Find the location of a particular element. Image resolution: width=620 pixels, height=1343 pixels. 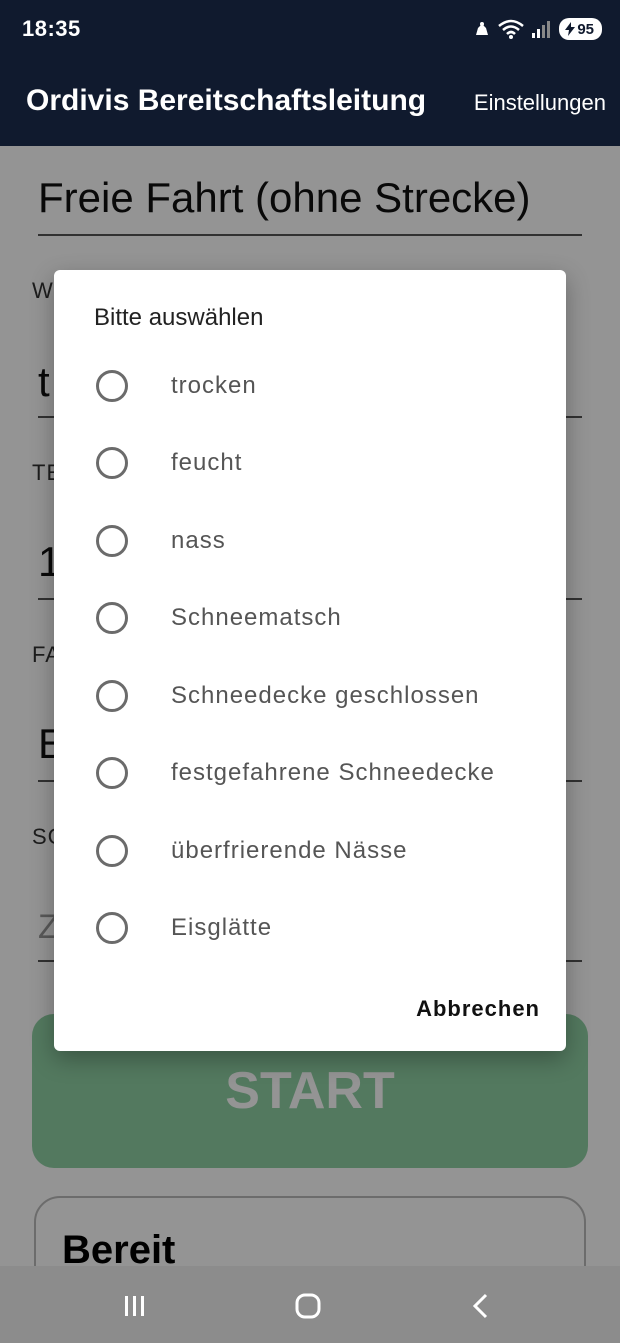

app-title: Ordivis Bereitschaftsleitung is located at coordinates (226, 100).